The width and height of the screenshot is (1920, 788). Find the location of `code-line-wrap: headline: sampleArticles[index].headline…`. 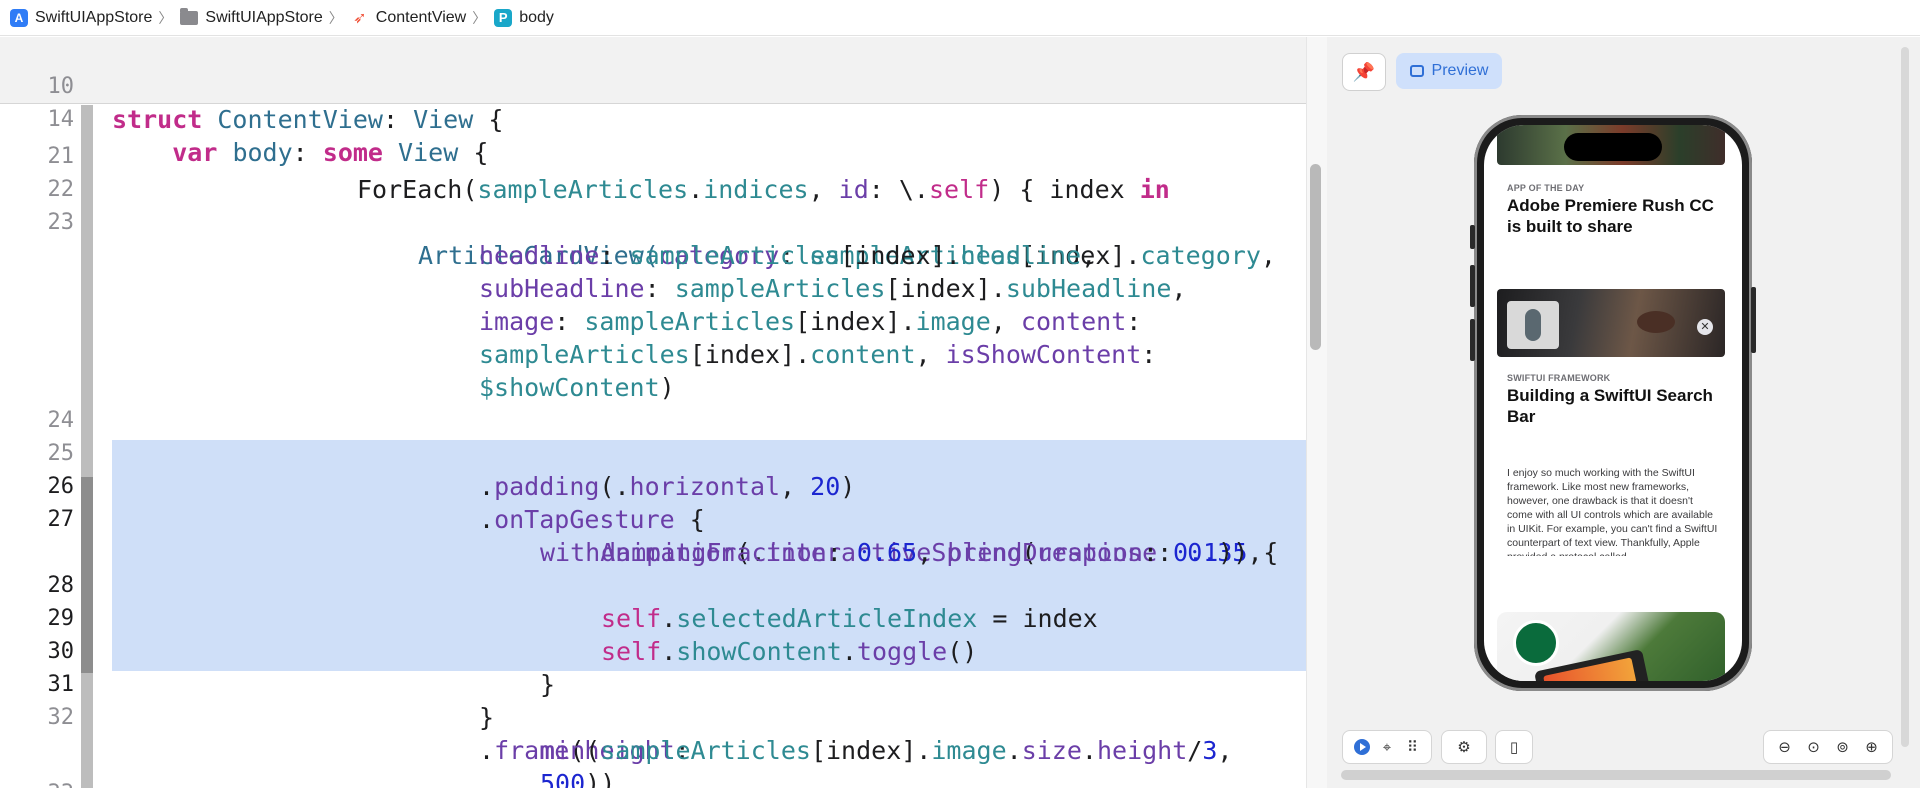

code-line-wrap: headline: sampleArticles[index].headline… is located at coordinates (653, 238).